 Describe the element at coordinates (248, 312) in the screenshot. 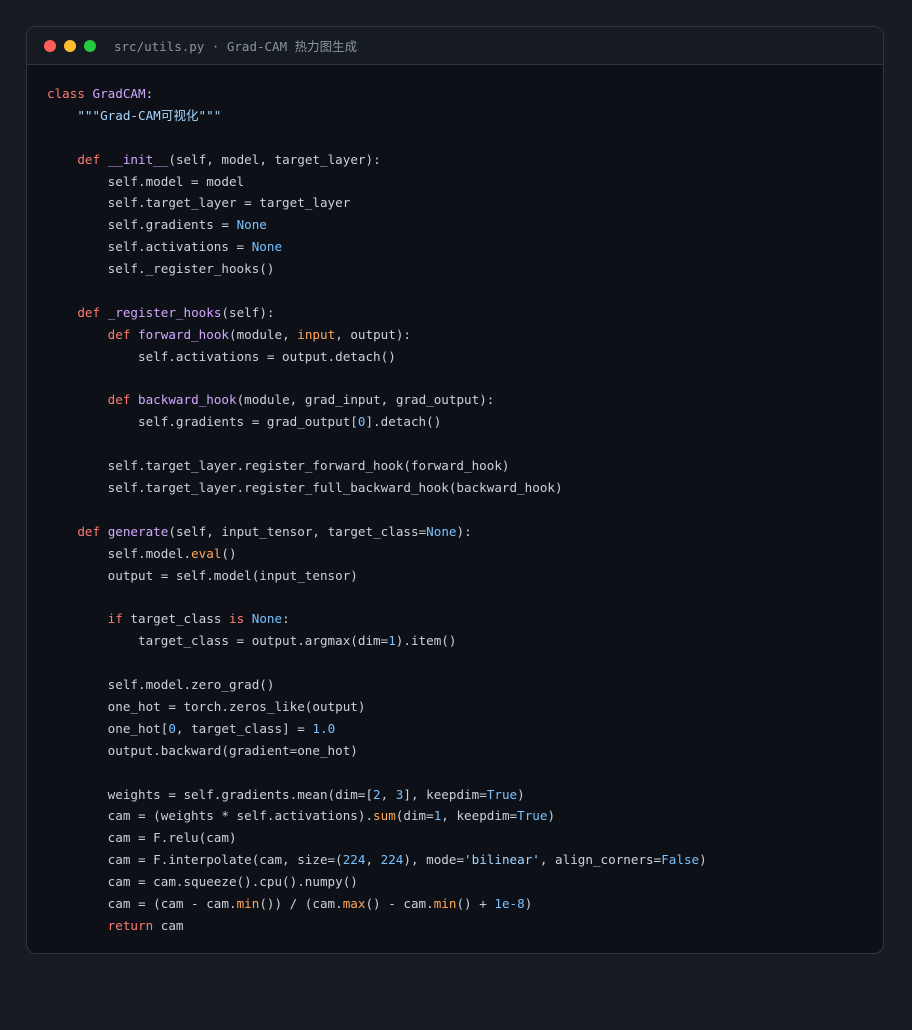

I see `code-token: (self):` at that location.